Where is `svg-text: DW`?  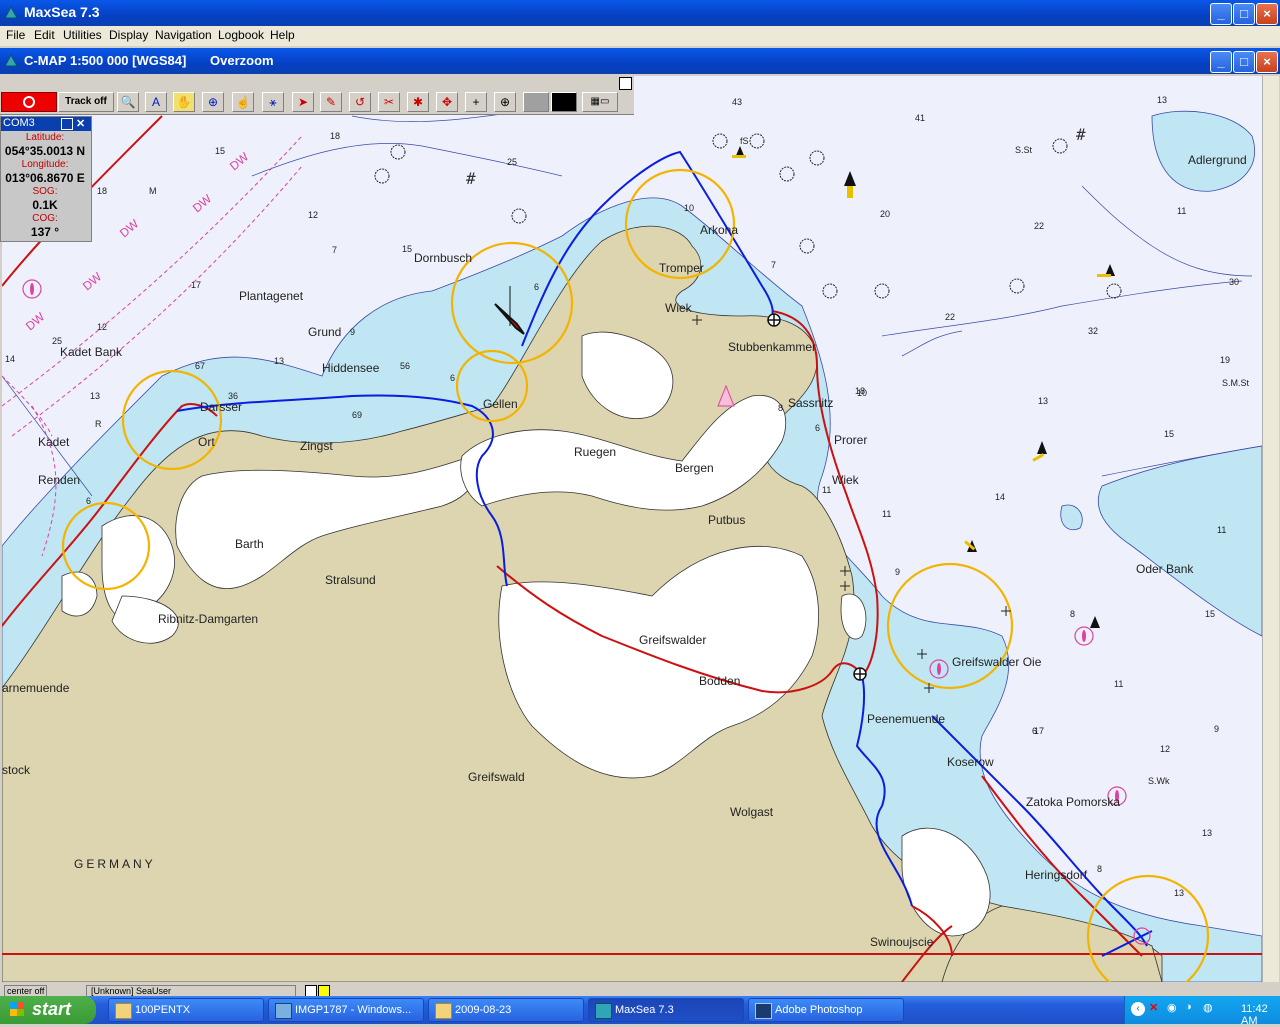
svg-text: DW is located at coordinates (92, 281).